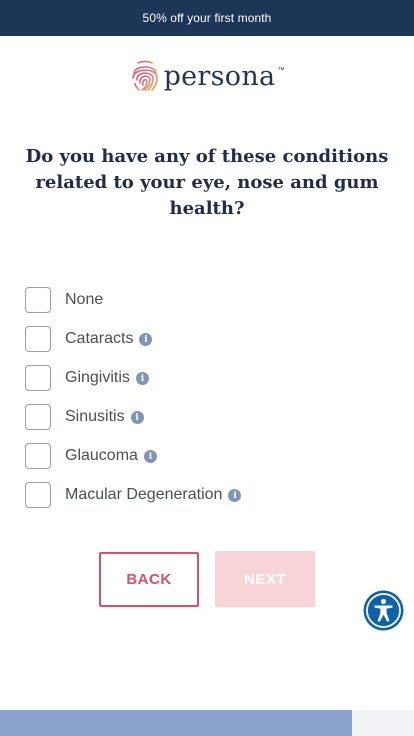 The width and height of the screenshot is (414, 736). What do you see at coordinates (99, 338) in the screenshot?
I see `option-label: Cataracts` at bounding box center [99, 338].